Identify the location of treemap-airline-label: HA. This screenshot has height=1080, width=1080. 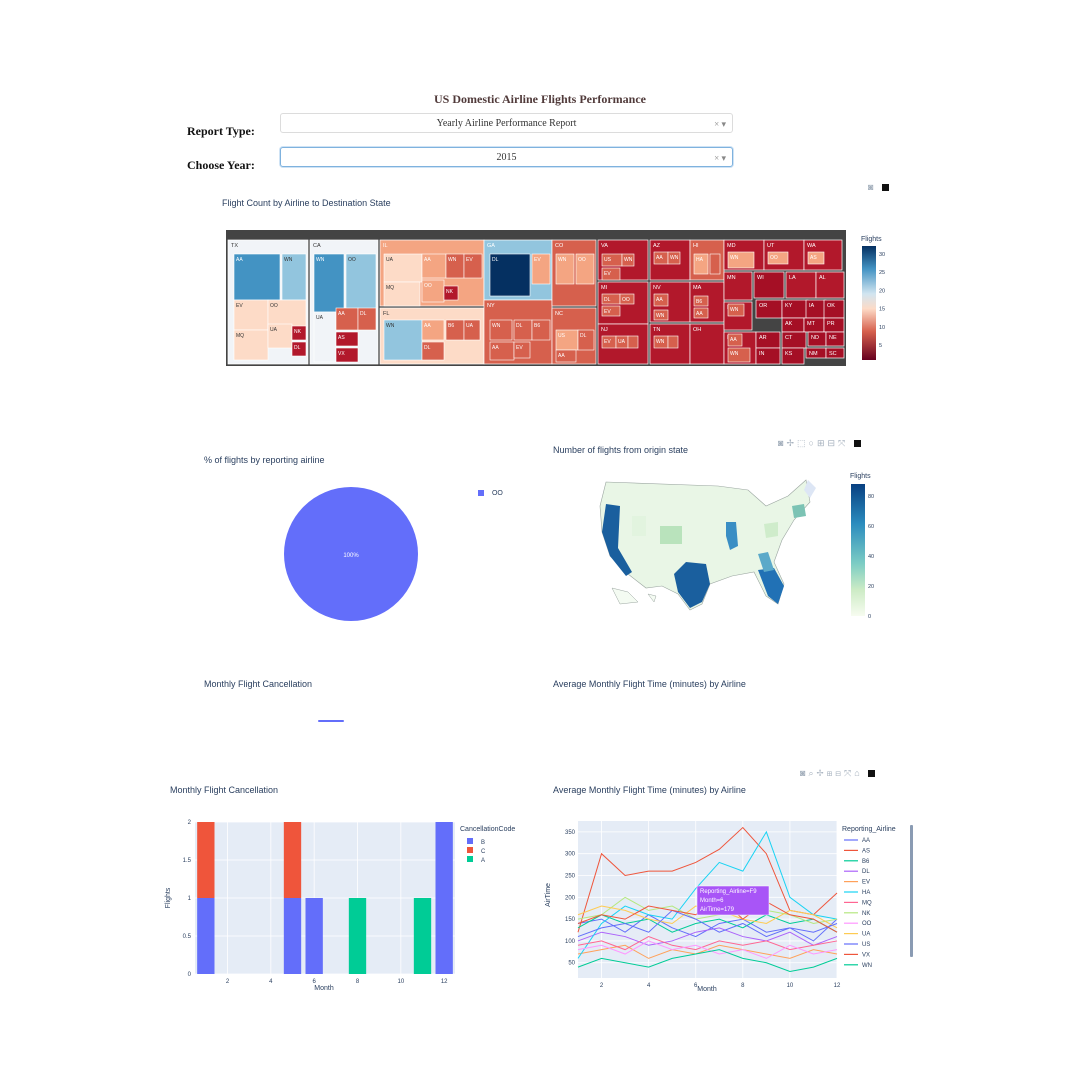
(700, 260).